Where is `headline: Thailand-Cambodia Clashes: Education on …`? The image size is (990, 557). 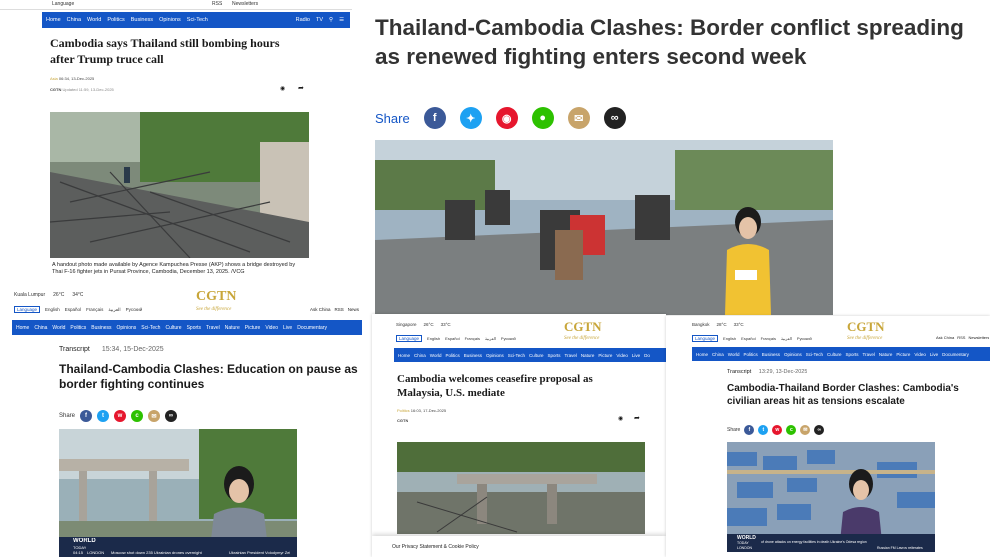 headline: Thailand-Cambodia Clashes: Education on … is located at coordinates (209, 377).